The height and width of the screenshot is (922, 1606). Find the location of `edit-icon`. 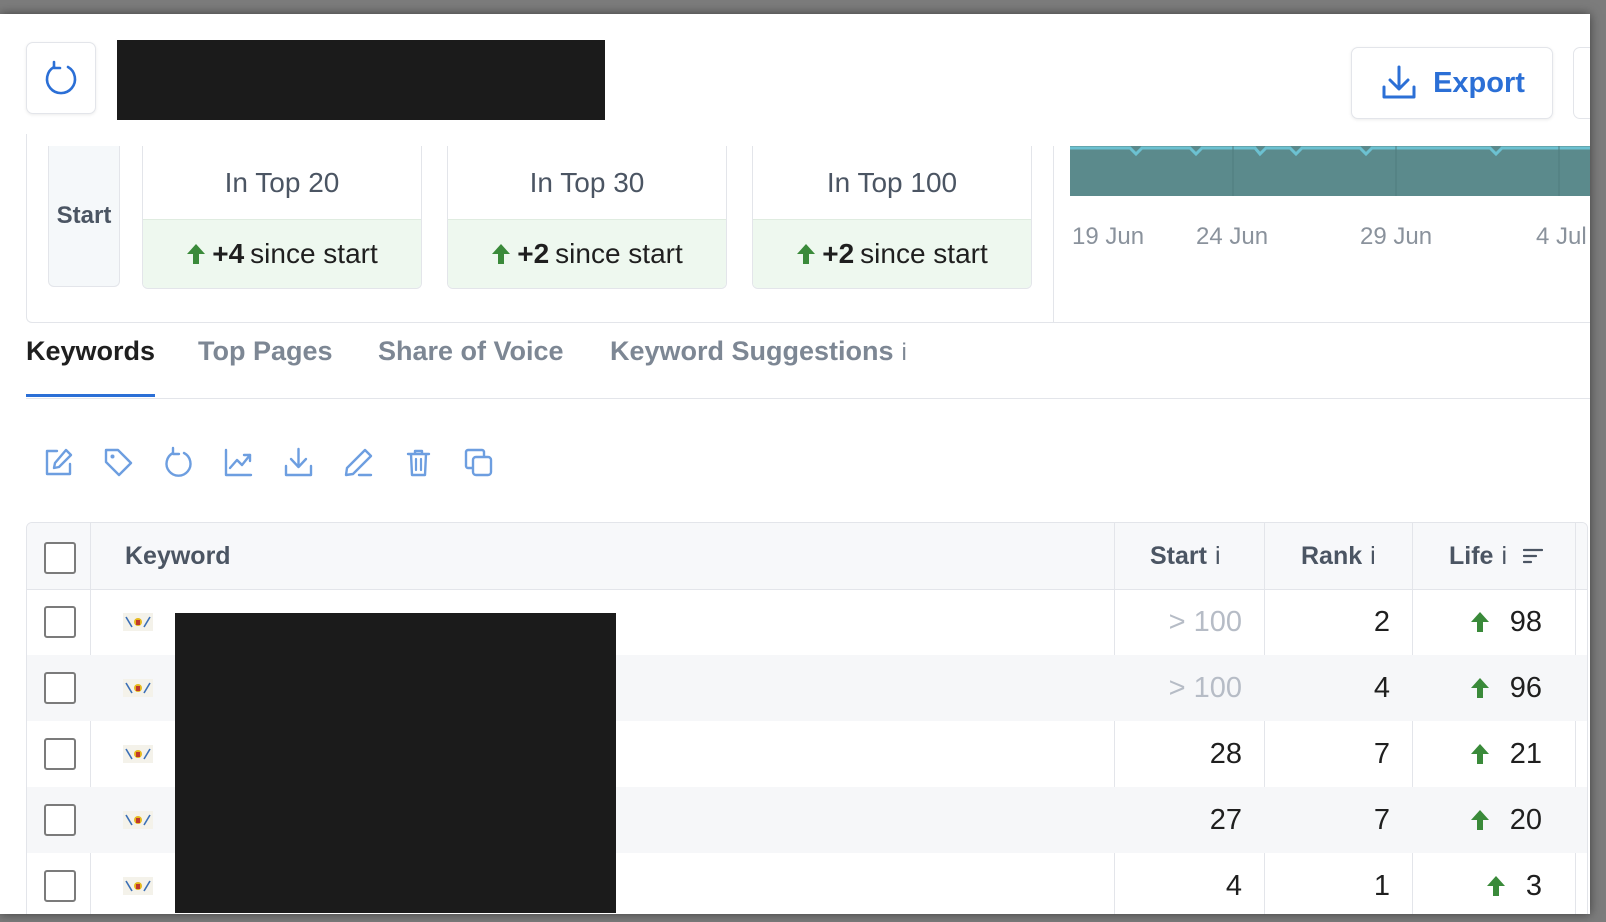

edit-icon is located at coordinates (59, 462).